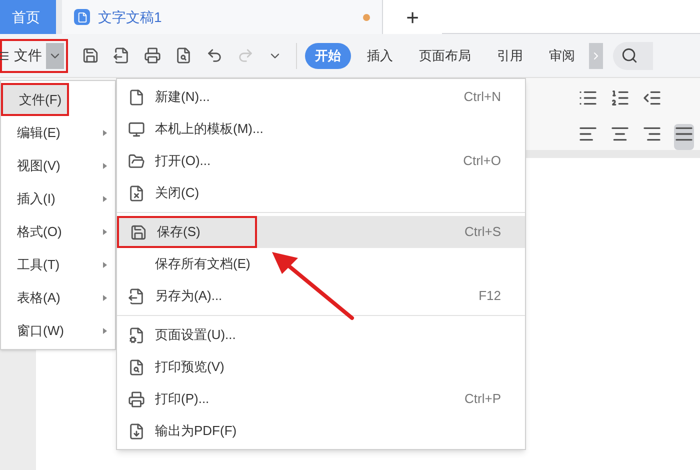 The width and height of the screenshot is (700, 470). Describe the element at coordinates (222, 17) in the screenshot. I see `document-tab: 文字文稿1` at that location.